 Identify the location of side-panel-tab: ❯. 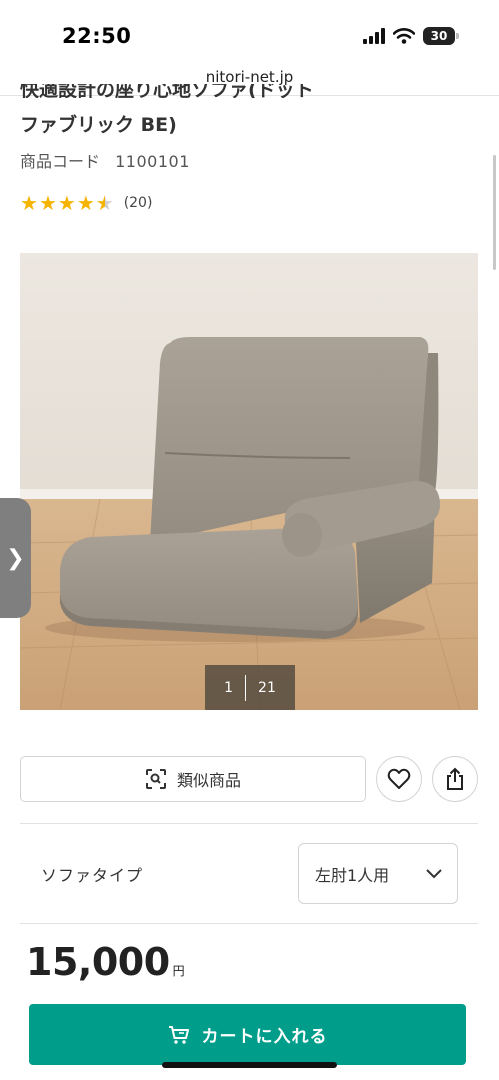
(15, 558).